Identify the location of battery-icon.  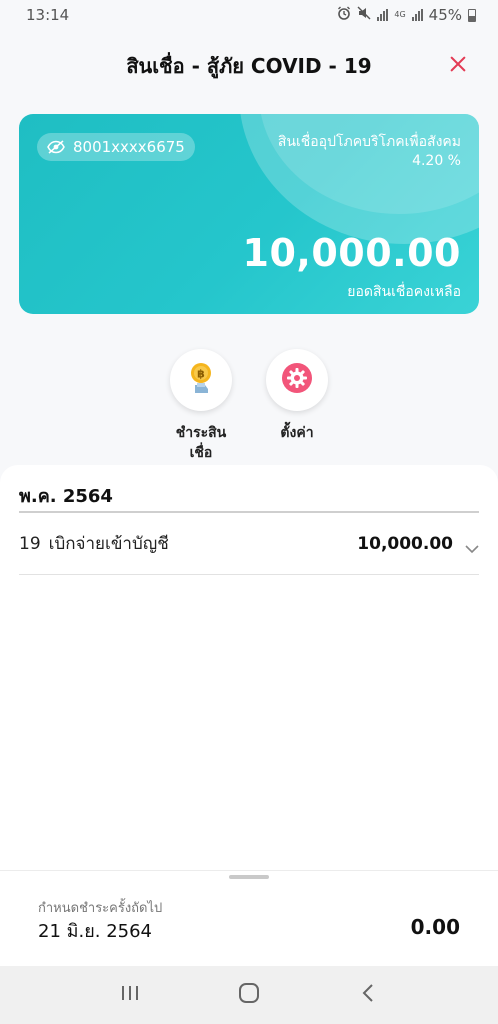
(472, 15).